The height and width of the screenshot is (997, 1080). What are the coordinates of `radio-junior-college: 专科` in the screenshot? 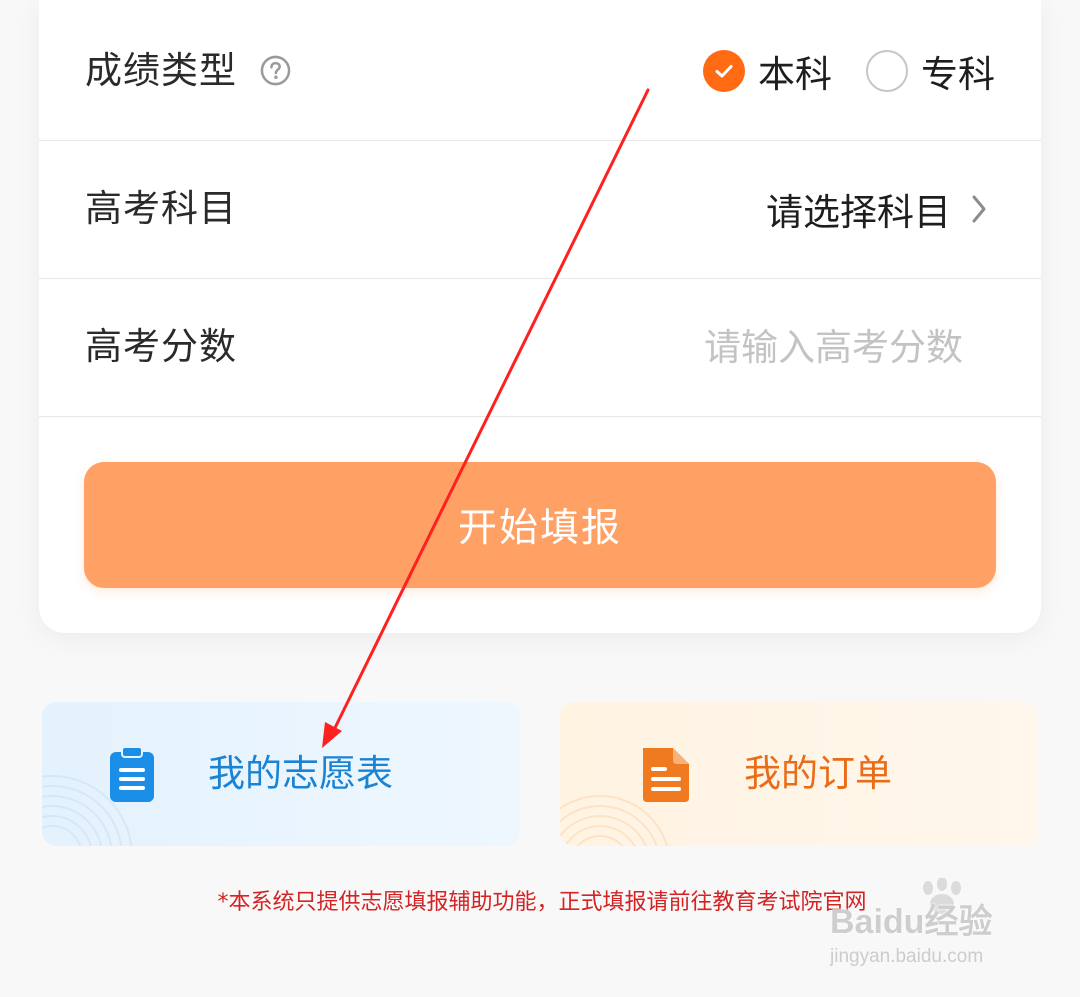 It's located at (930, 71).